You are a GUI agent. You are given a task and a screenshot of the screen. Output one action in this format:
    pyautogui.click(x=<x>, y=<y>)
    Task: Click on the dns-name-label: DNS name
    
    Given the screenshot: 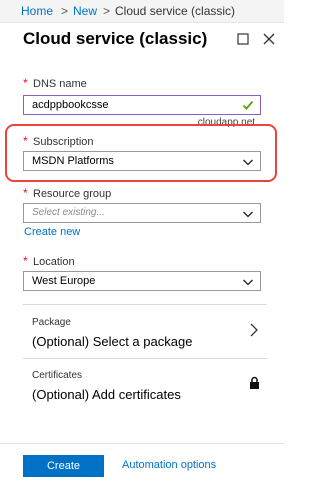 What is the action you would take?
    pyautogui.click(x=60, y=84)
    